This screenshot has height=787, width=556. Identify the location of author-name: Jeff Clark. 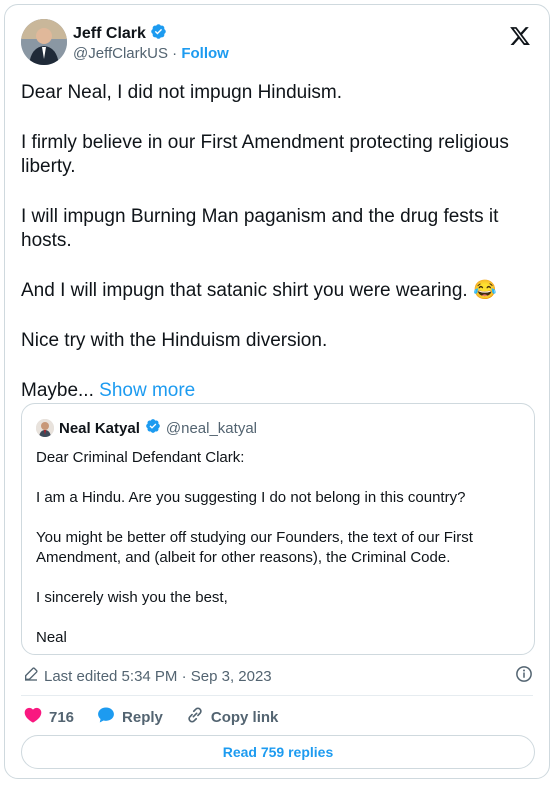
(109, 34).